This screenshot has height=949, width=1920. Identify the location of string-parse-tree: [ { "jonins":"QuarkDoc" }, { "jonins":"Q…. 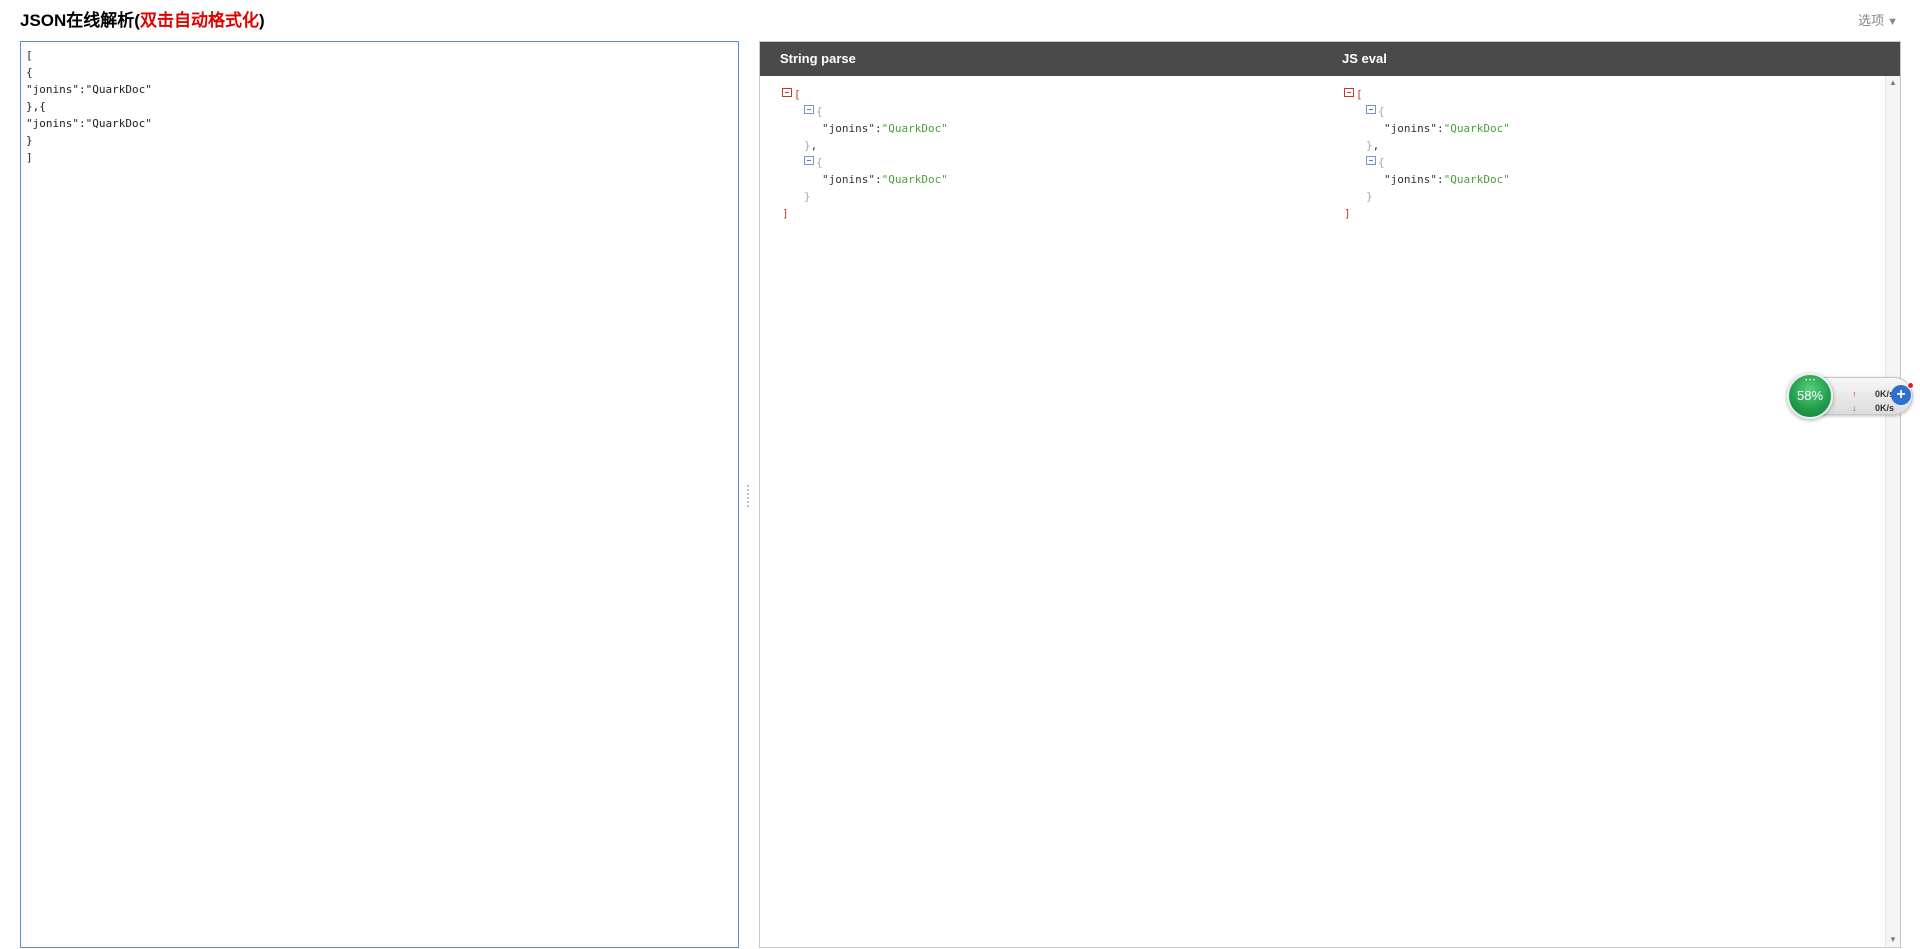
(865, 154).